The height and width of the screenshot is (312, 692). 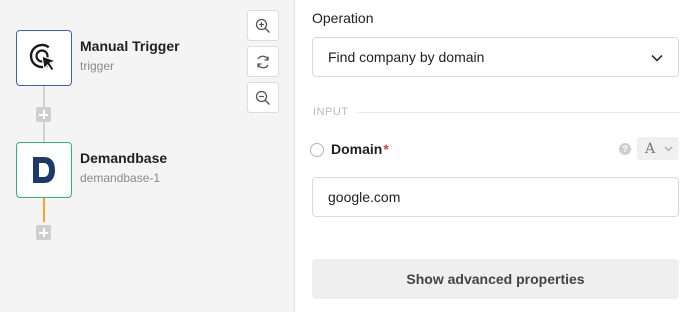 What do you see at coordinates (44, 210) in the screenshot?
I see `connector-line-active` at bounding box center [44, 210].